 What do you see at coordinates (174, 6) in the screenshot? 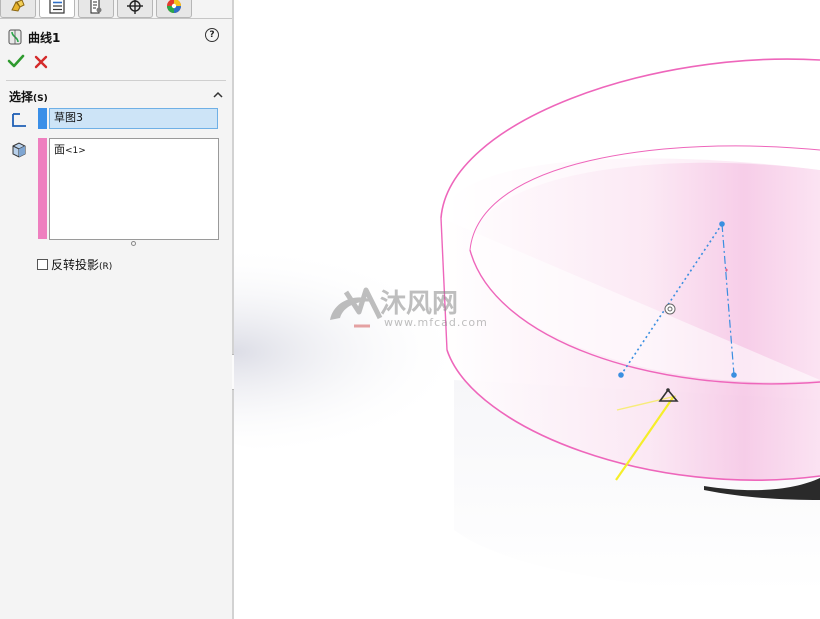
I see `display-manager-icon` at bounding box center [174, 6].